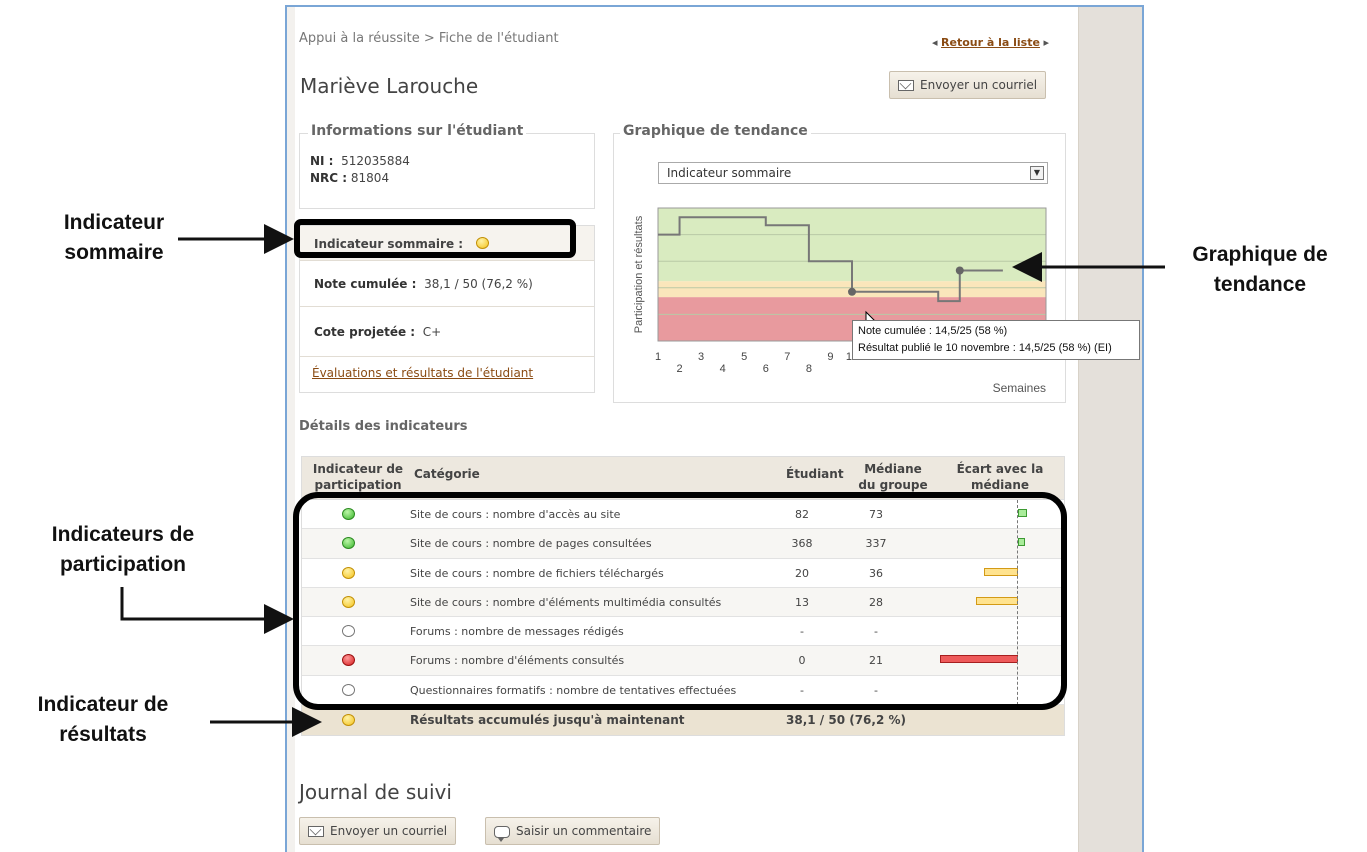  Describe the element at coordinates (123, 549) in the screenshot. I see `annotation-participation: Indicateurs de participation` at that location.